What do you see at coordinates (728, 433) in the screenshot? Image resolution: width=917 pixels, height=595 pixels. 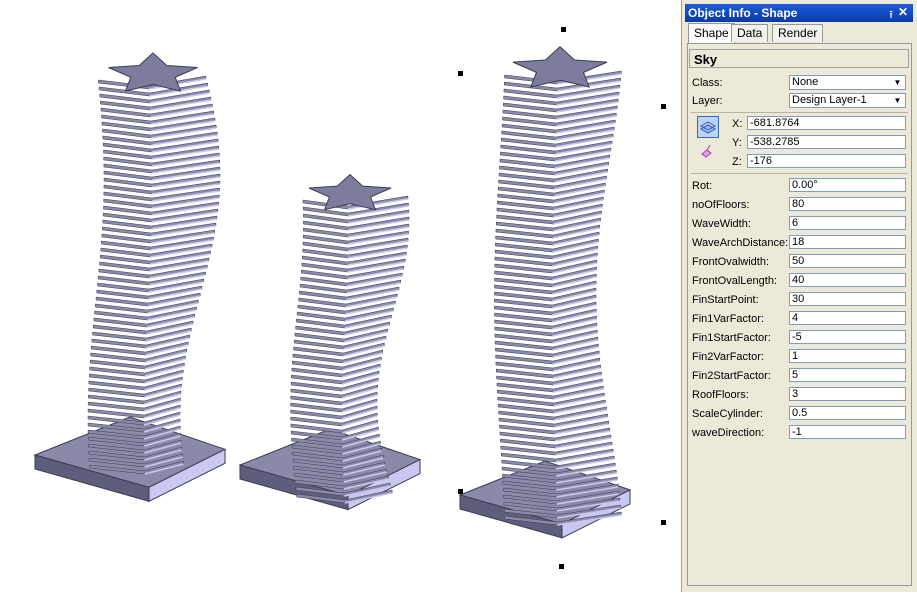 I see `param-label: waveDirection:` at bounding box center [728, 433].